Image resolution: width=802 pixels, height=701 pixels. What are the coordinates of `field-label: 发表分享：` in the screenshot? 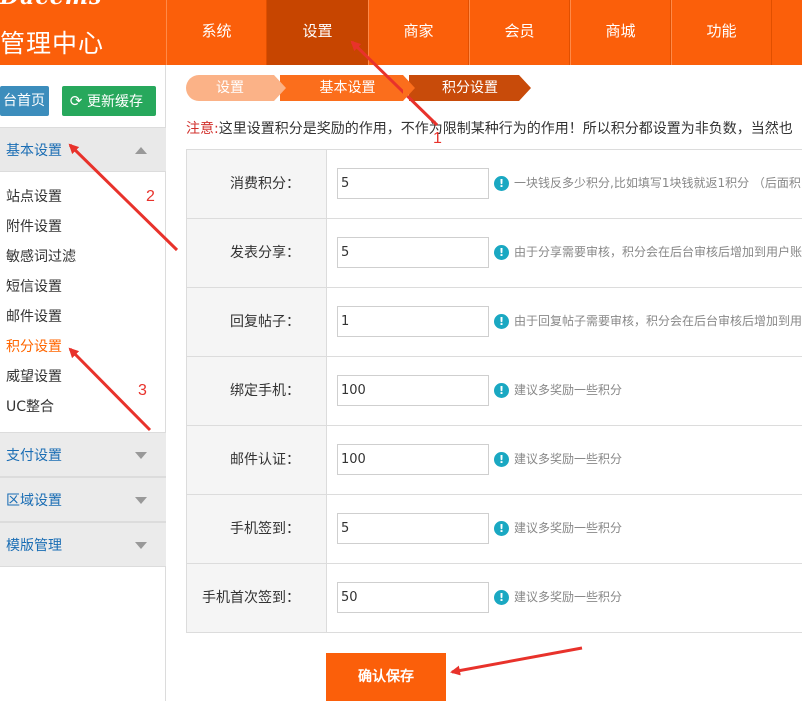 It's located at (257, 253).